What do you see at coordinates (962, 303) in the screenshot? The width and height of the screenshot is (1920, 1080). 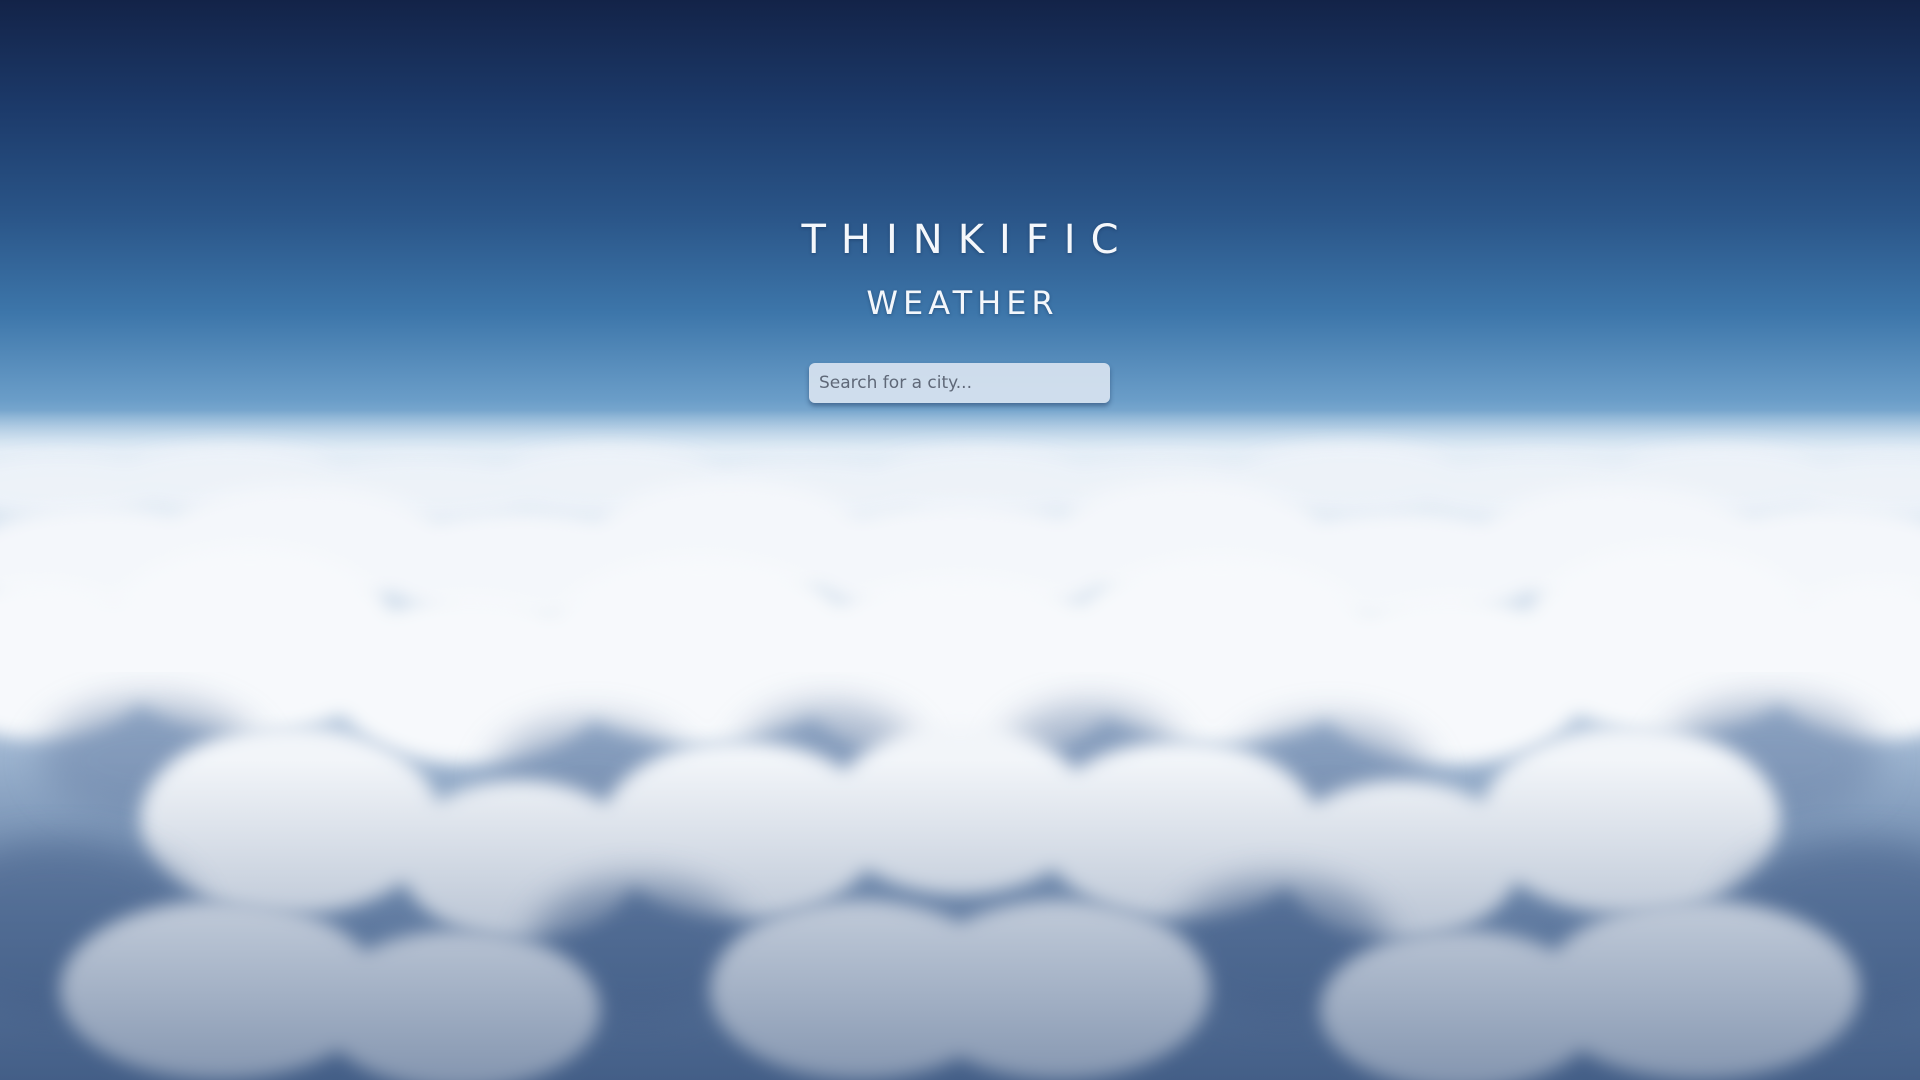 I see `app-subtitle: WEATHER` at bounding box center [962, 303].